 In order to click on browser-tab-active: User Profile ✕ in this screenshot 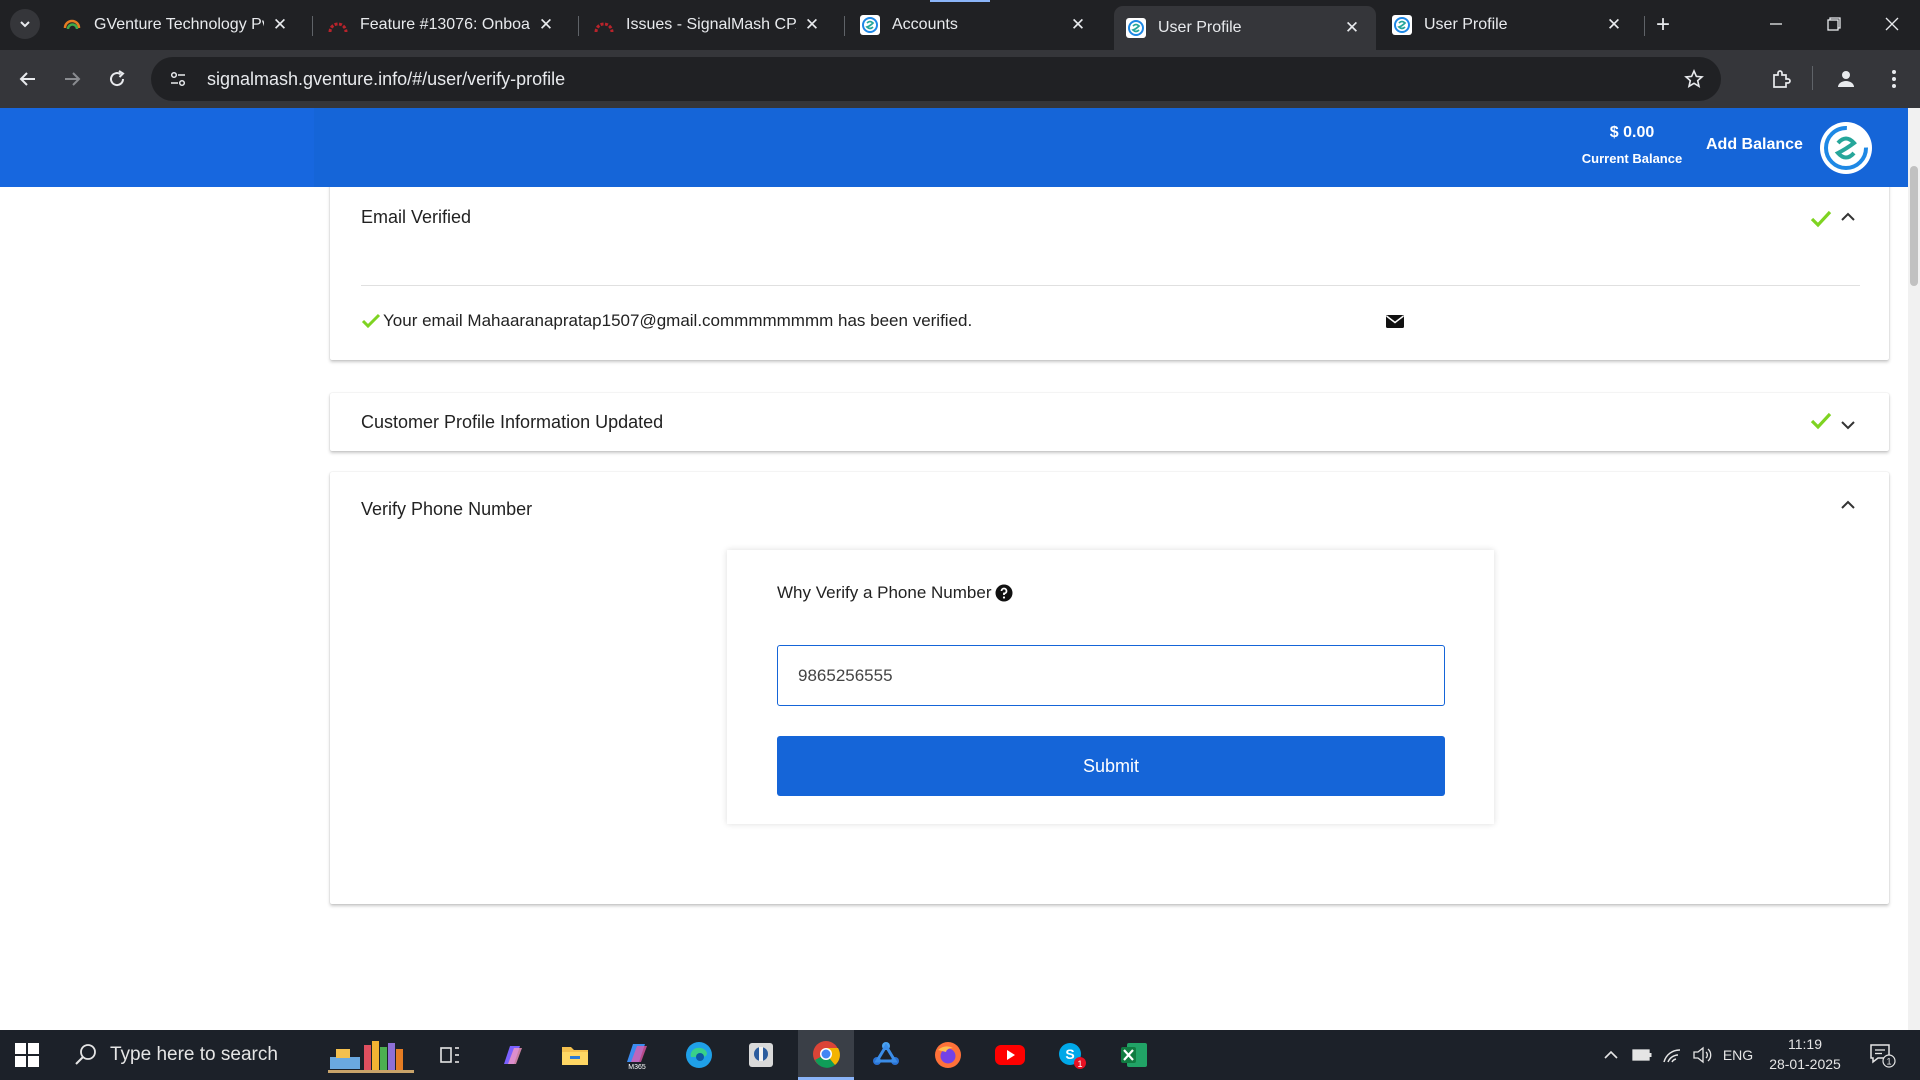, I will do `click(1245, 28)`.